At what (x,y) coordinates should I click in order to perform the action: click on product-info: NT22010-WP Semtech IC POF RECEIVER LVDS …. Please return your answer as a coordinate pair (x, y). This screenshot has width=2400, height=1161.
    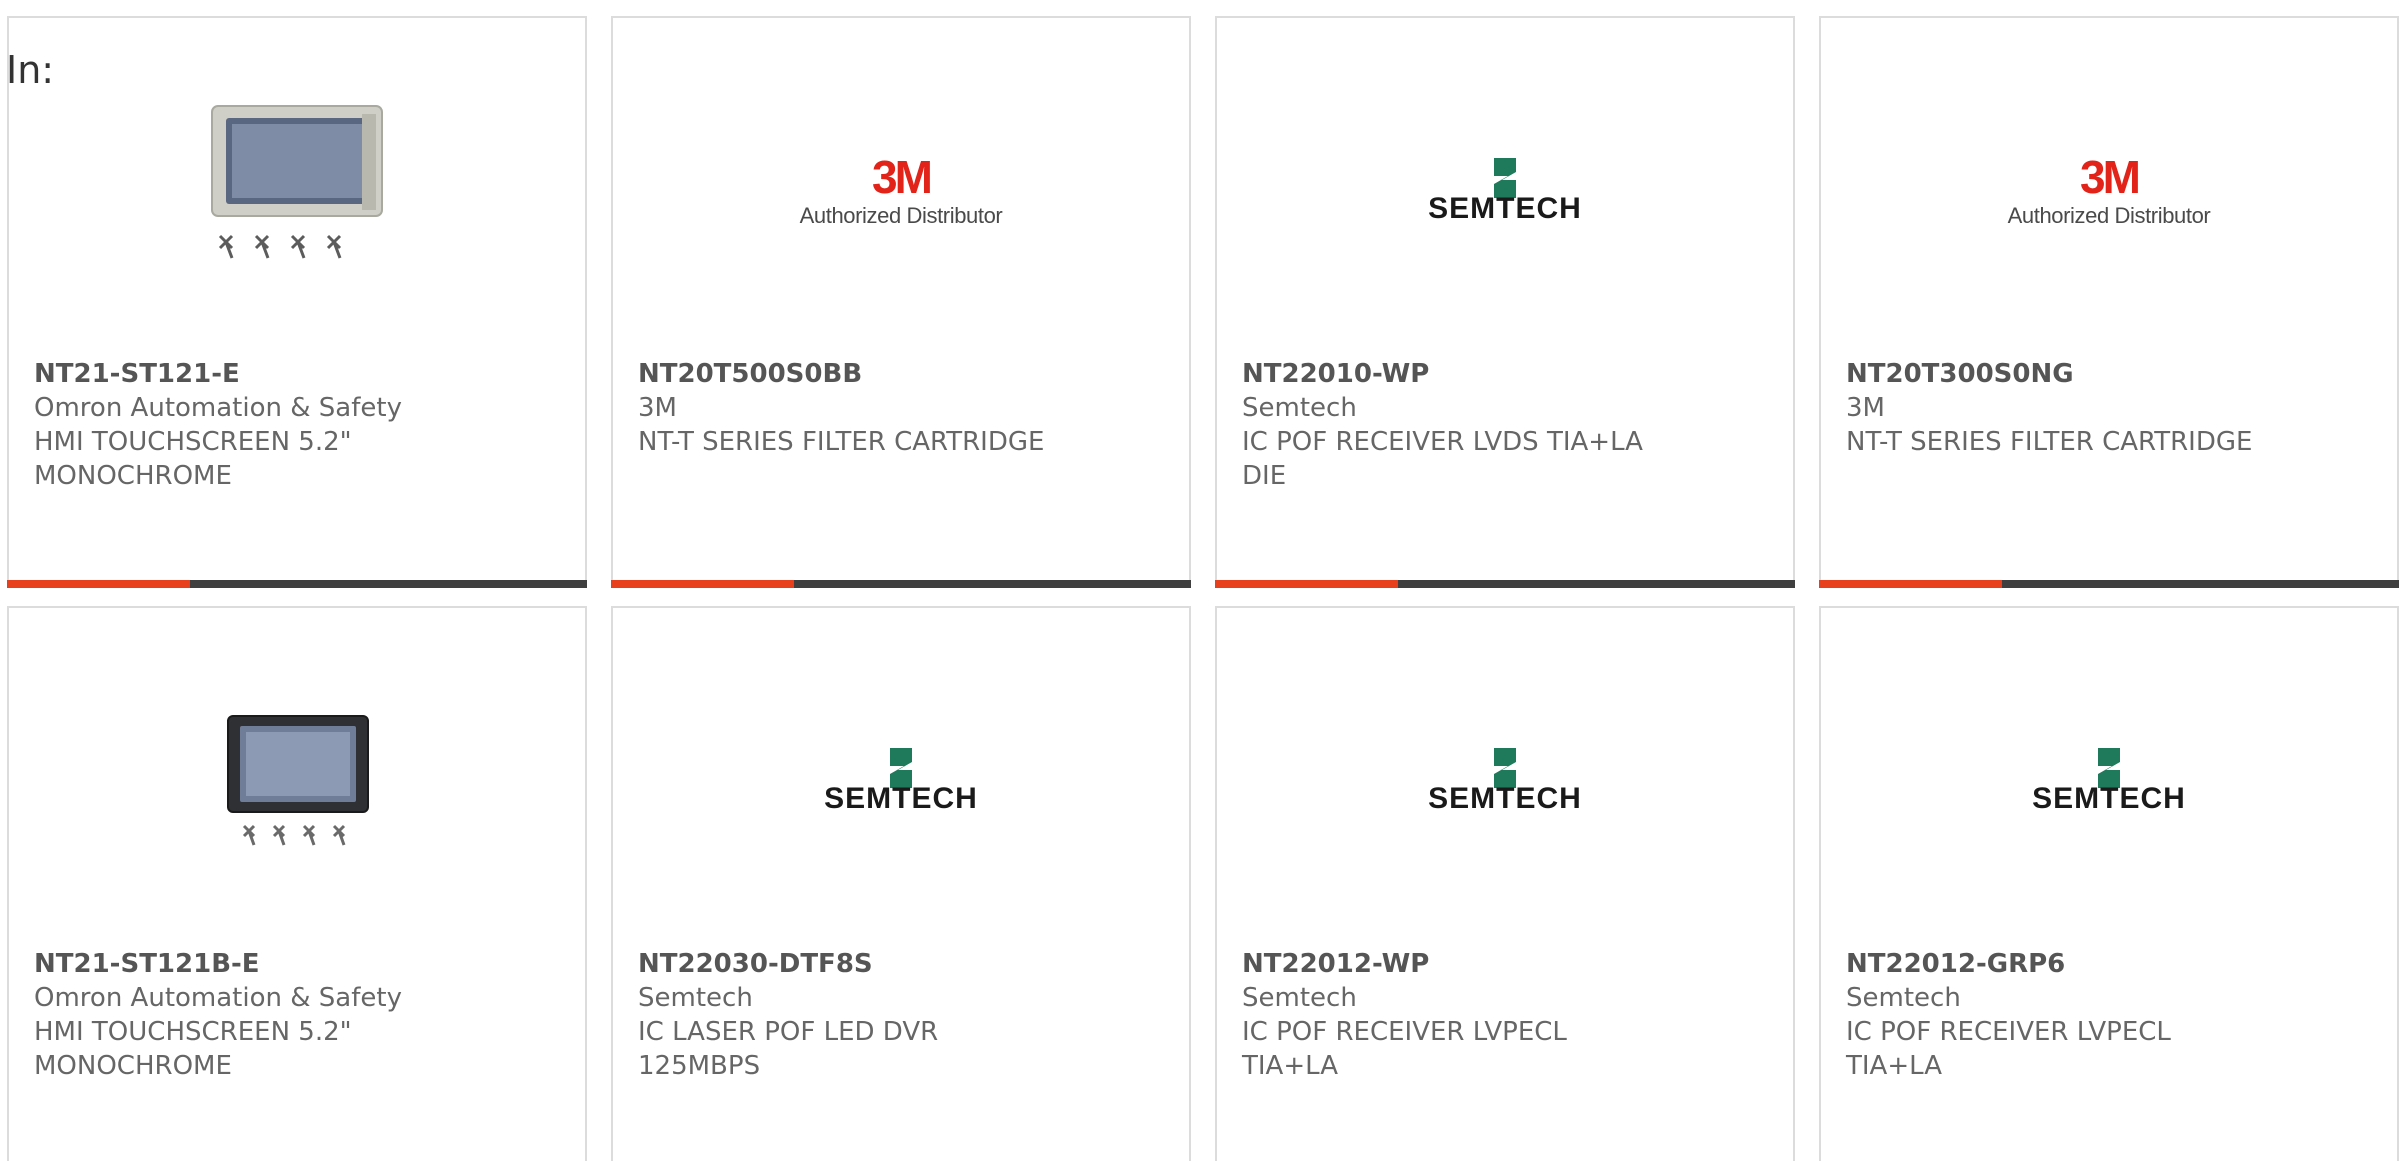
    Looking at the image, I should click on (1452, 425).